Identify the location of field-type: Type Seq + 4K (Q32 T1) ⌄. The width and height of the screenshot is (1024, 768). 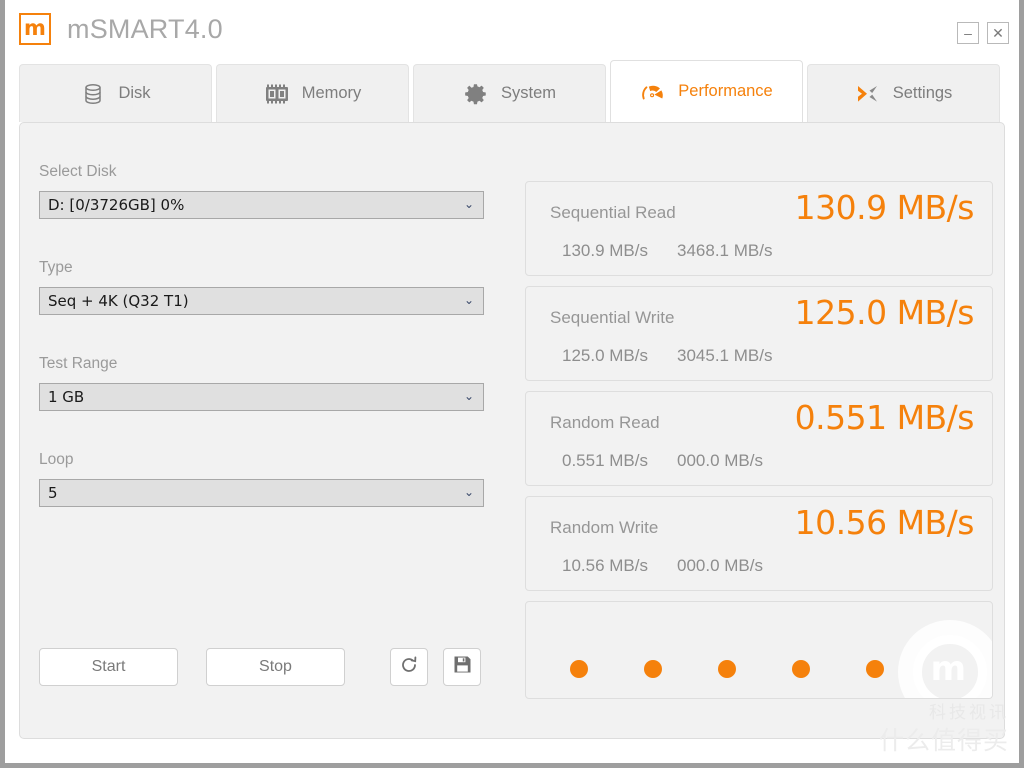
(261, 287).